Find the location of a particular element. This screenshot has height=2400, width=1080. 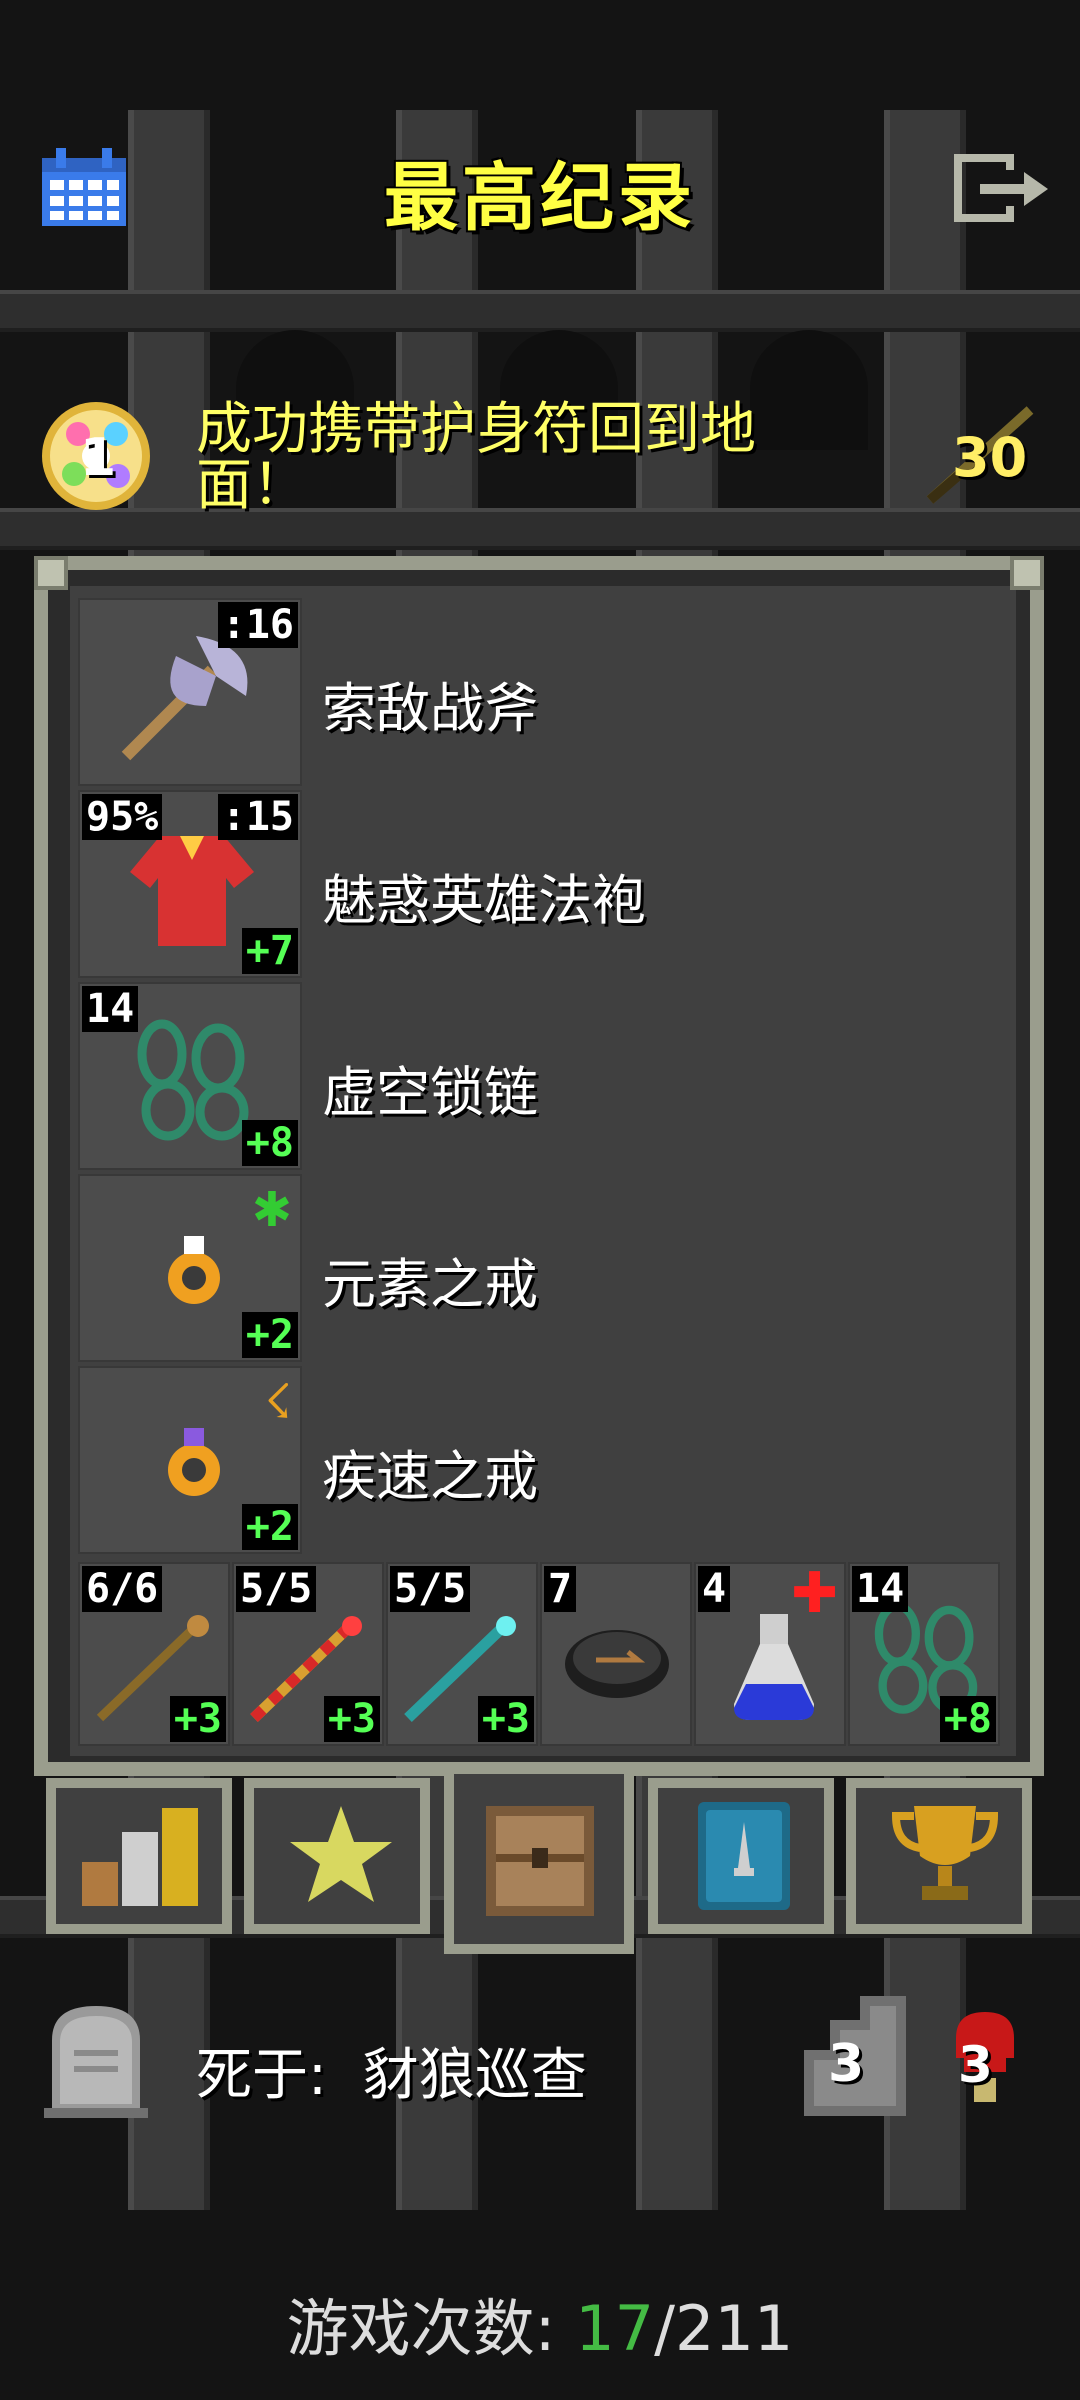

robe-icon is located at coordinates (192, 891).